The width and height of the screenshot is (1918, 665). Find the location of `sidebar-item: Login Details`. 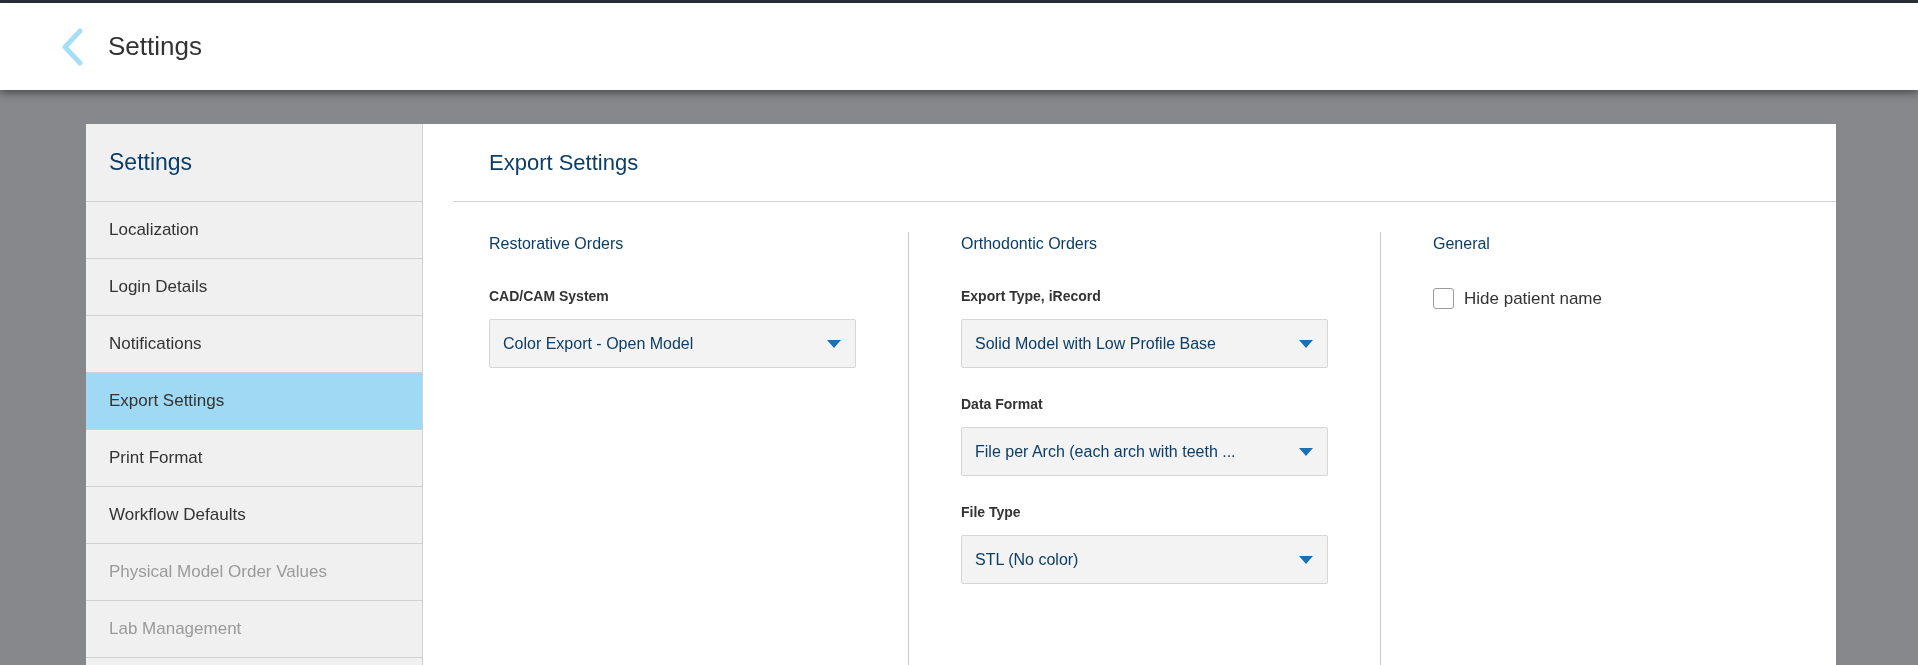

sidebar-item: Login Details is located at coordinates (254, 287).